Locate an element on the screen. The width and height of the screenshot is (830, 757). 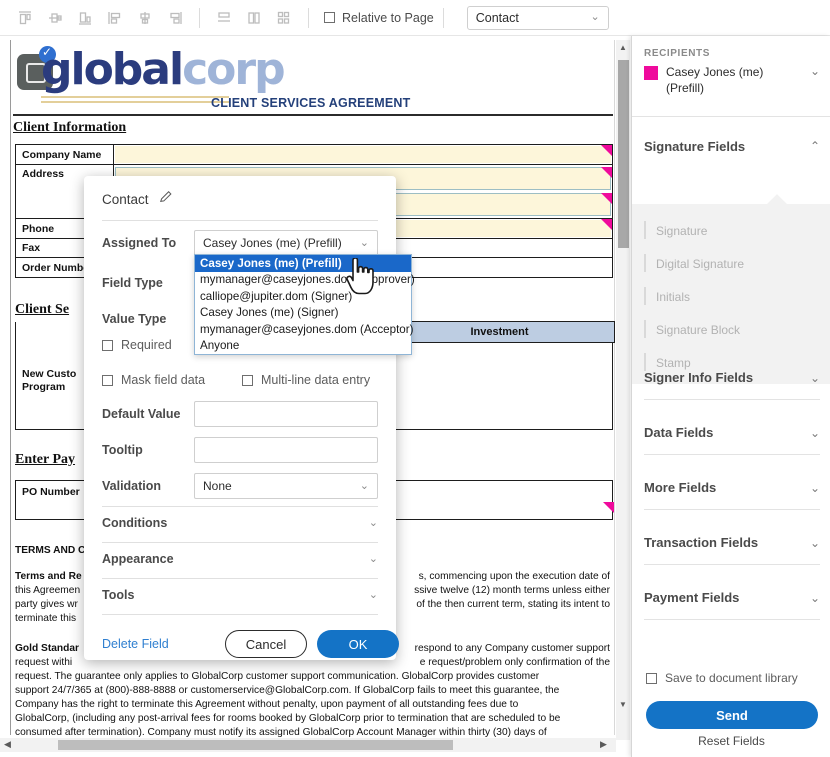
relative-to-page-checkbox: Relative to Page is located at coordinates (379, 18).